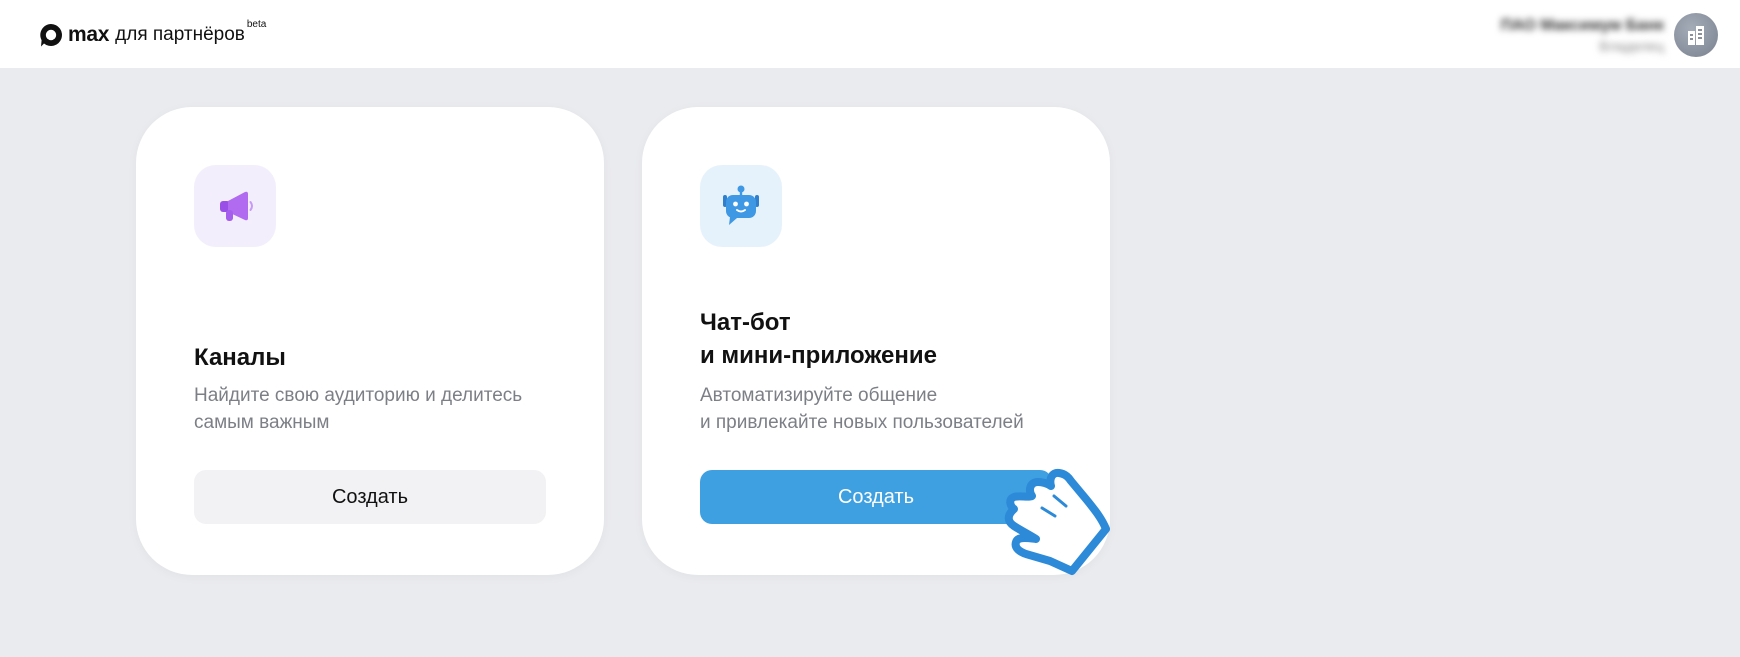  I want to click on robot-chat-icon, so click(741, 205).